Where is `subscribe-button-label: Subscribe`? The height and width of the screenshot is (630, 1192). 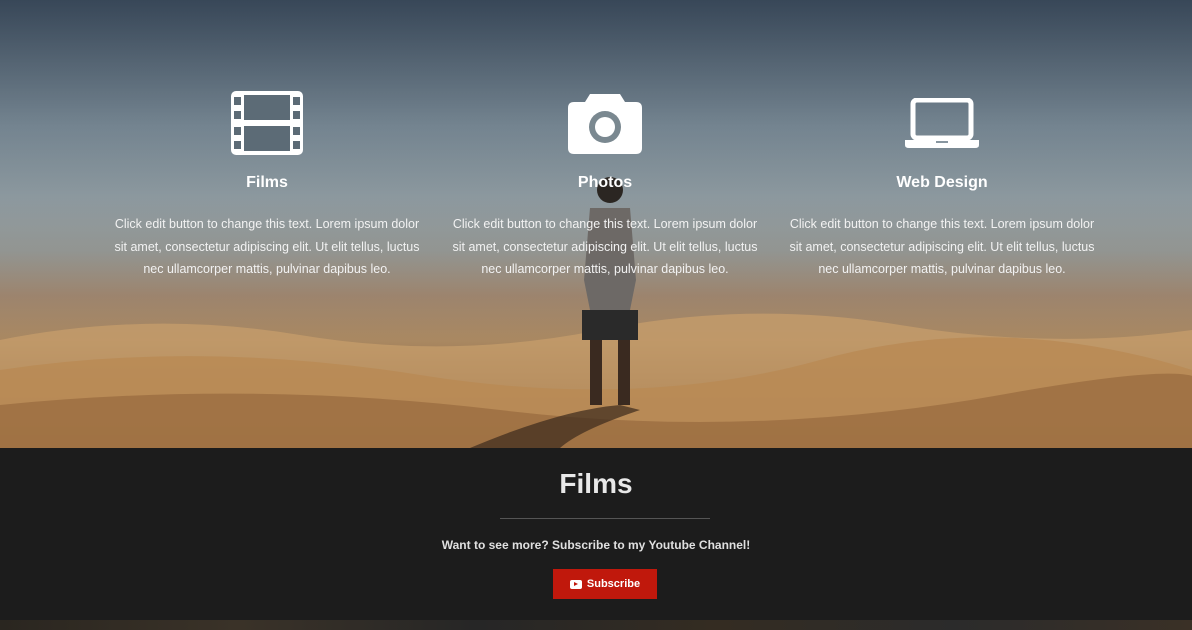
subscribe-button-label: Subscribe is located at coordinates (613, 584).